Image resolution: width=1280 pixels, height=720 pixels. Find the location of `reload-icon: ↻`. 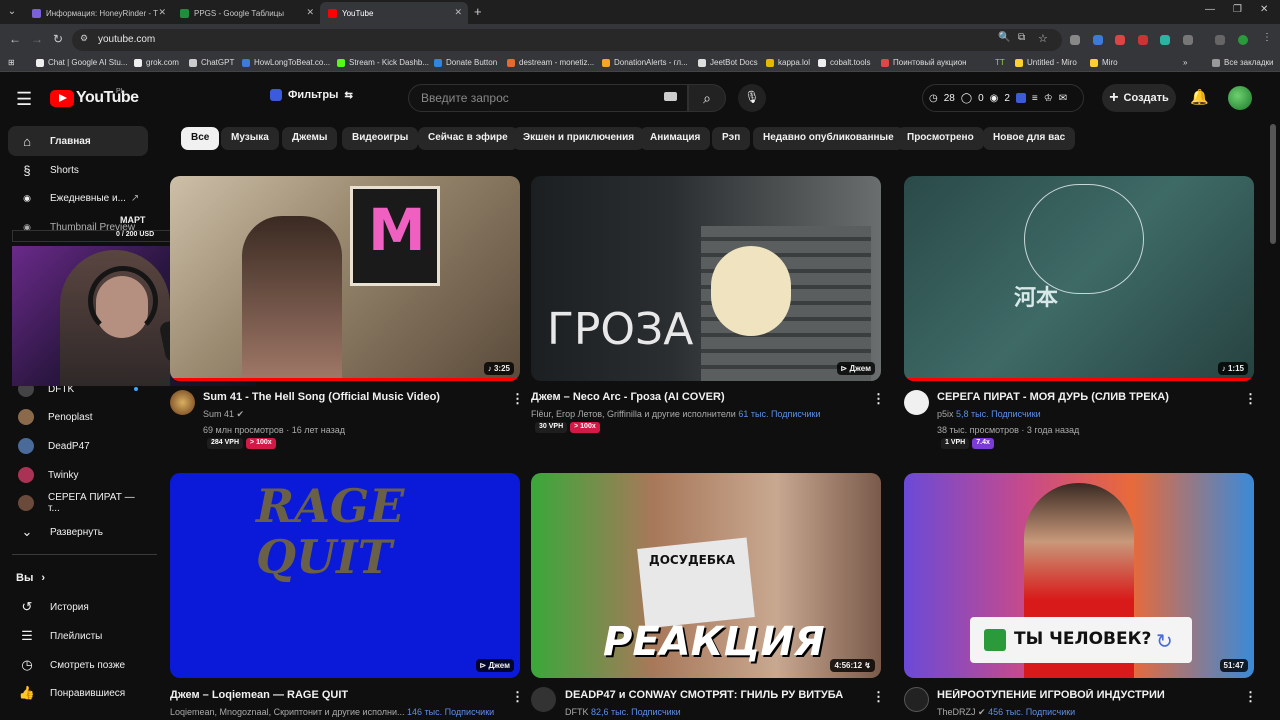

reload-icon: ↻ is located at coordinates (58, 39).